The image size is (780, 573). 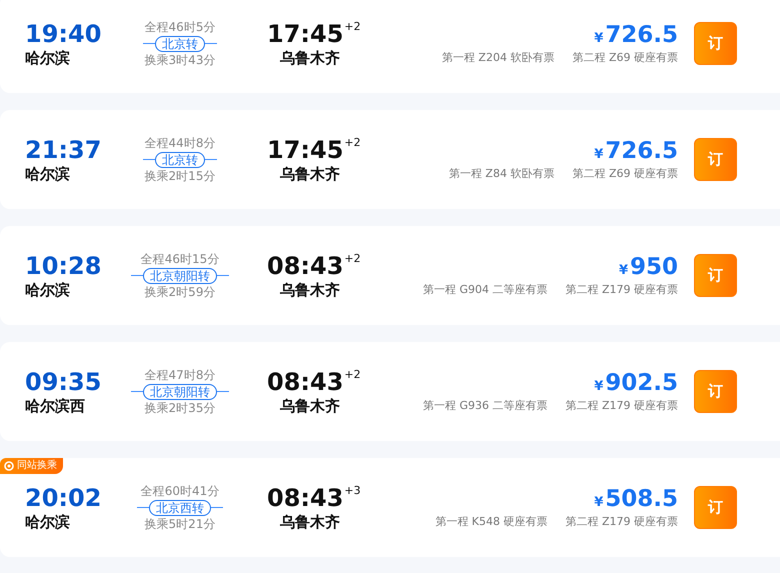 What do you see at coordinates (180, 259) in the screenshot?
I see `total-duration: 全程46时15分` at bounding box center [180, 259].